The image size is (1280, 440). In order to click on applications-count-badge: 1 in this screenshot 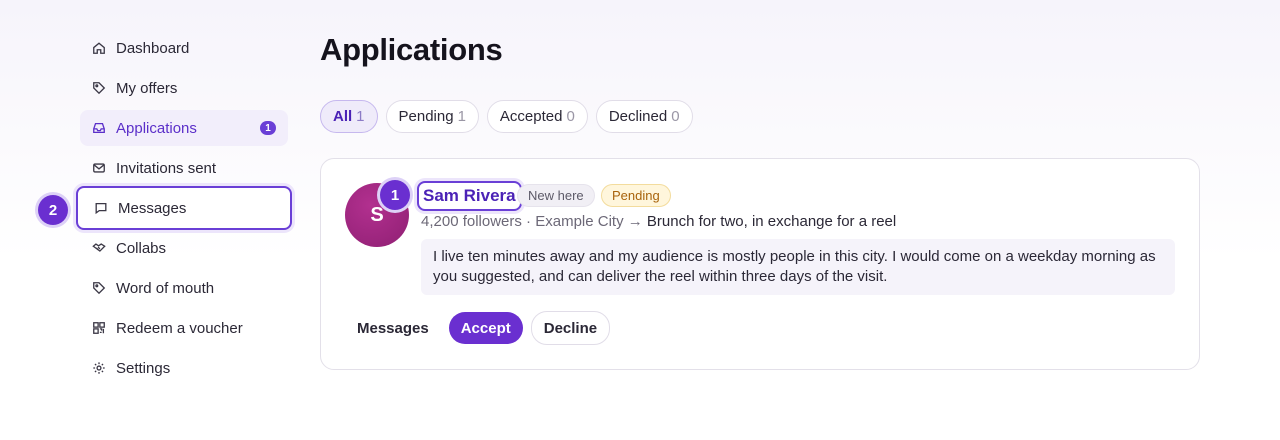, I will do `click(268, 128)`.